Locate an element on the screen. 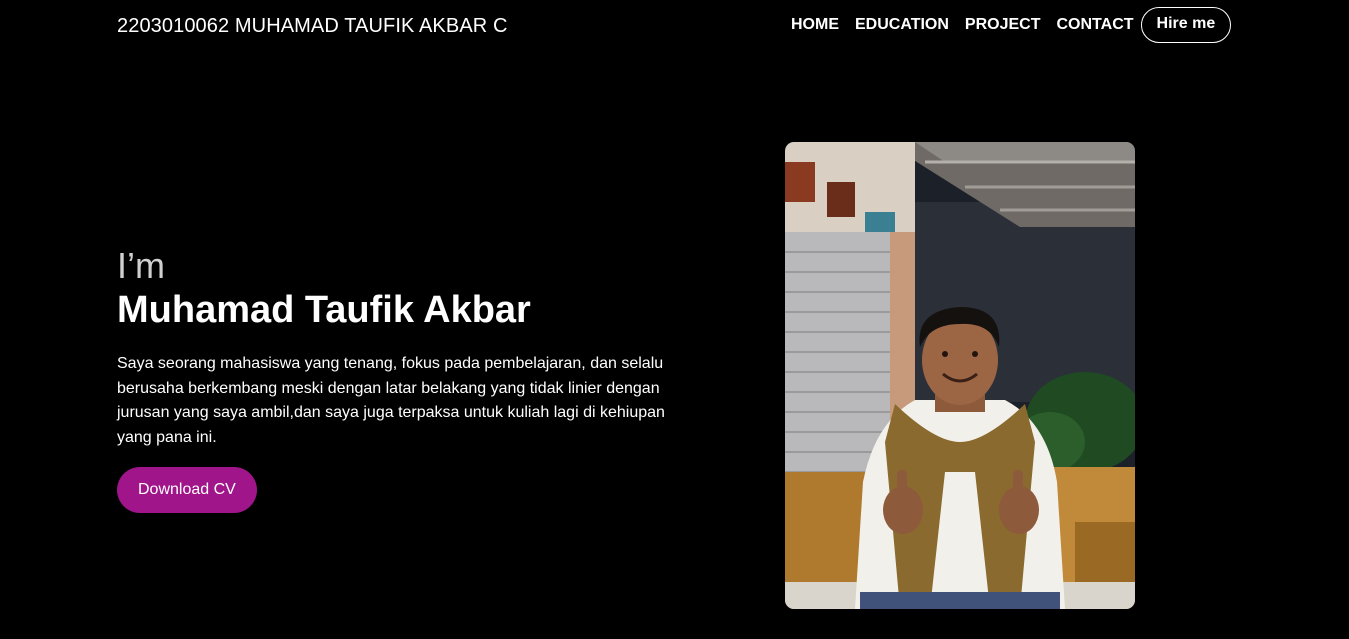  download-cv-button: Download CV is located at coordinates (187, 490).